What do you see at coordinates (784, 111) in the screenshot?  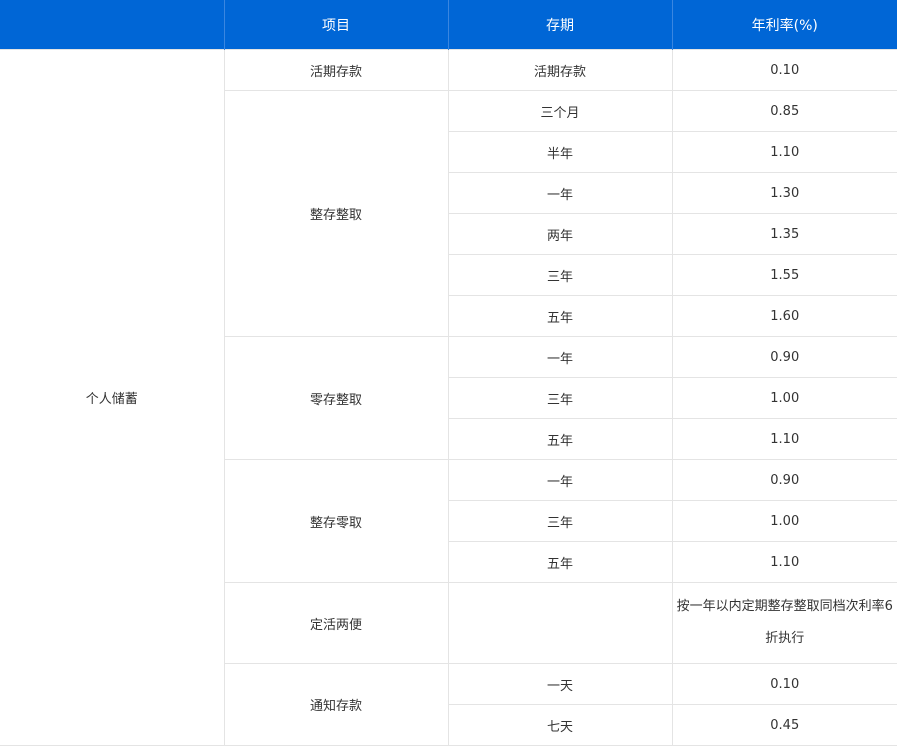 I see `rate-cell: 0.85` at bounding box center [784, 111].